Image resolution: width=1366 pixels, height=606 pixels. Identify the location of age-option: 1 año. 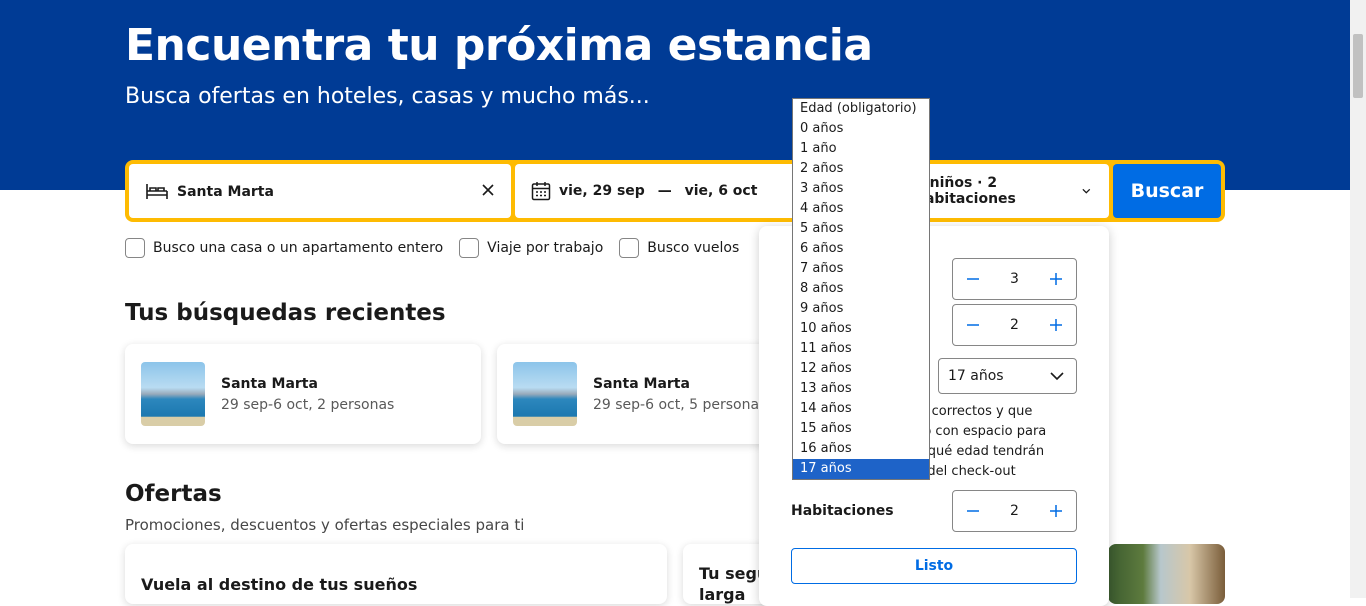
(861, 149).